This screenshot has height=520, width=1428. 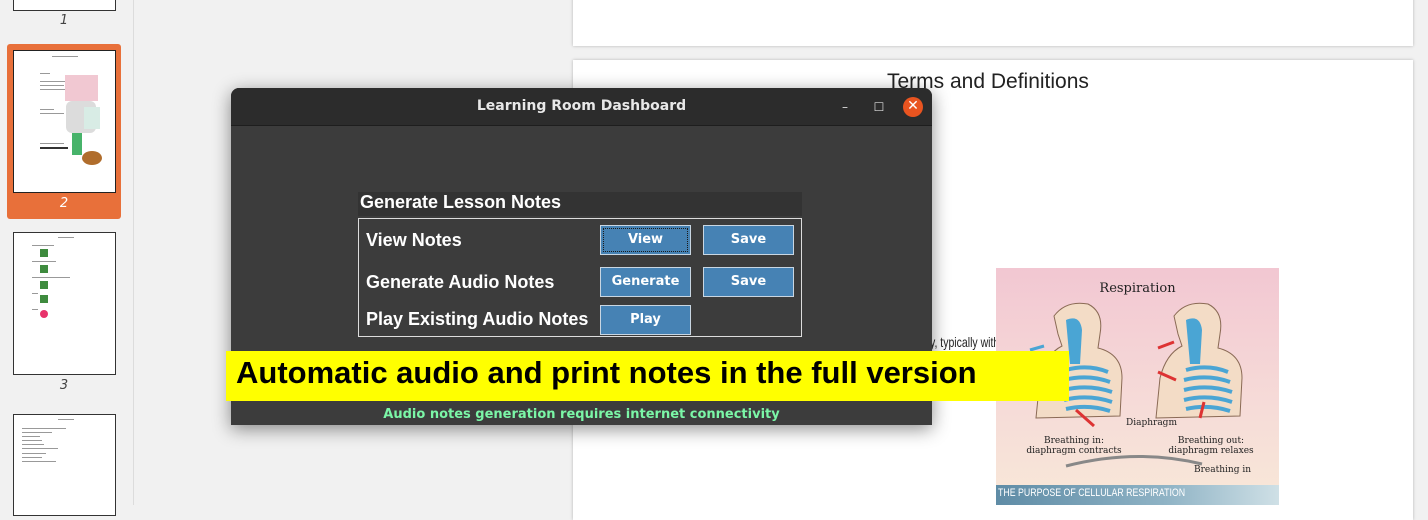 What do you see at coordinates (748, 282) in the screenshot?
I see `save-audio-button: Save` at bounding box center [748, 282].